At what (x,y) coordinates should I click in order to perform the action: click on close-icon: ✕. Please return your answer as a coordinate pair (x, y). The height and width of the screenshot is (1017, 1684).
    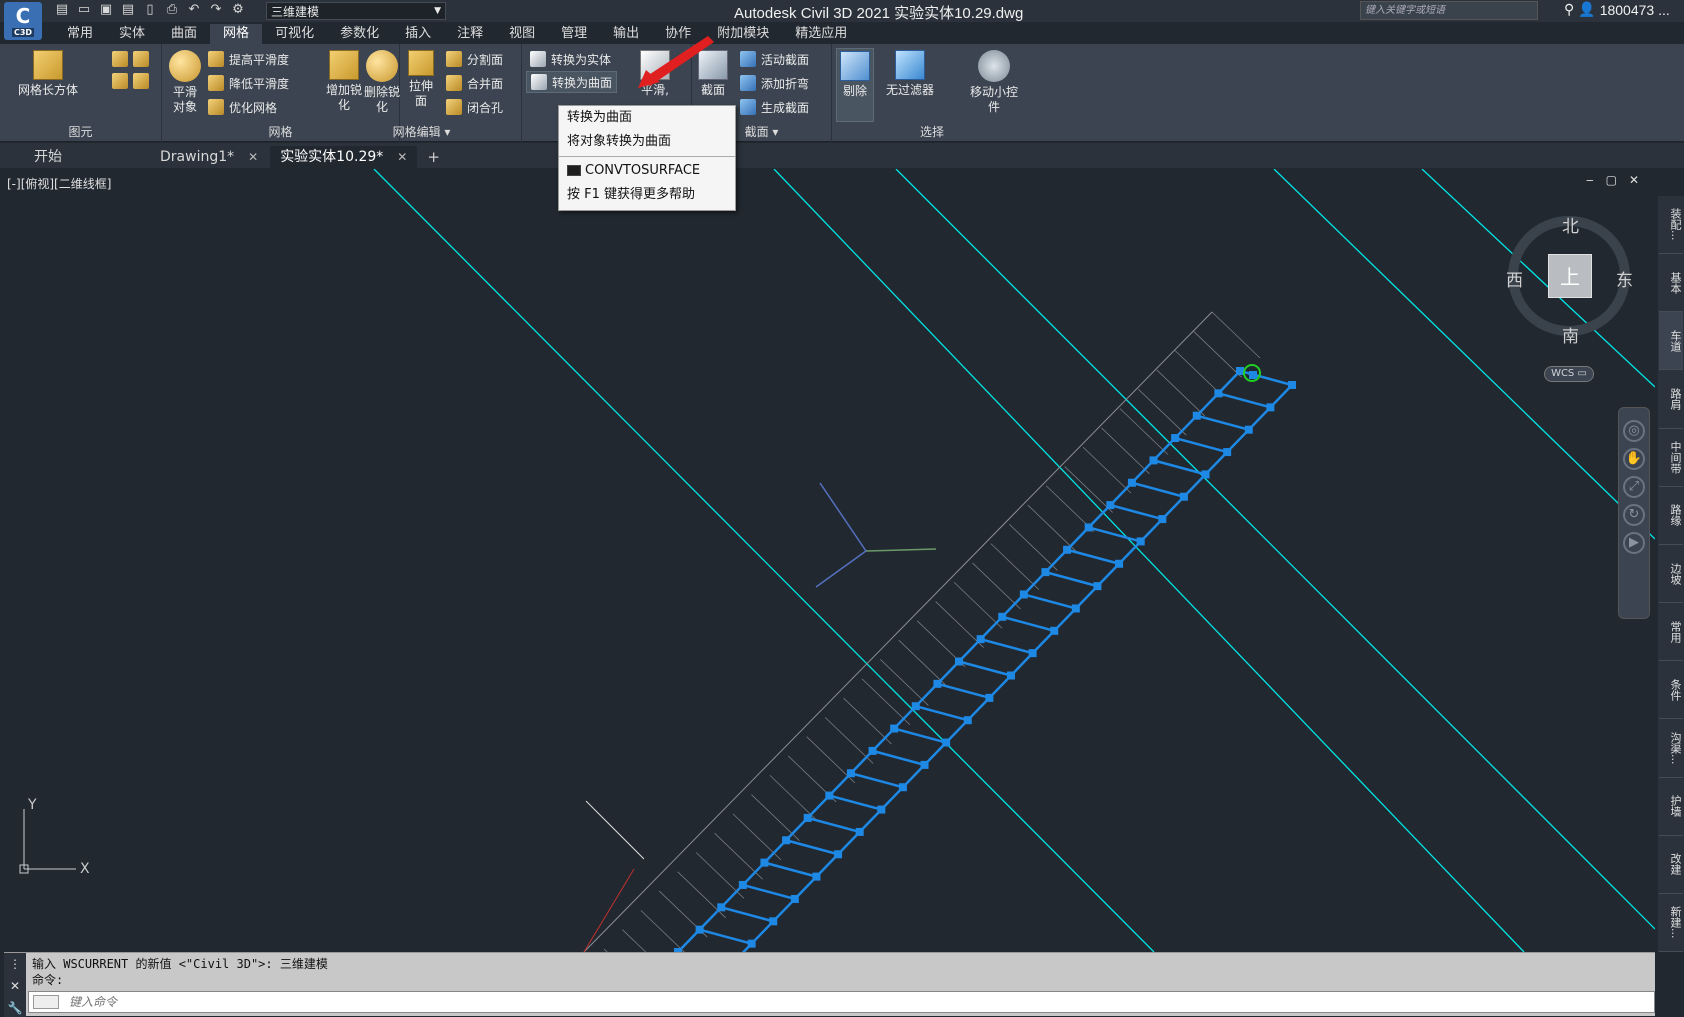
    Looking at the image, I should click on (15, 986).